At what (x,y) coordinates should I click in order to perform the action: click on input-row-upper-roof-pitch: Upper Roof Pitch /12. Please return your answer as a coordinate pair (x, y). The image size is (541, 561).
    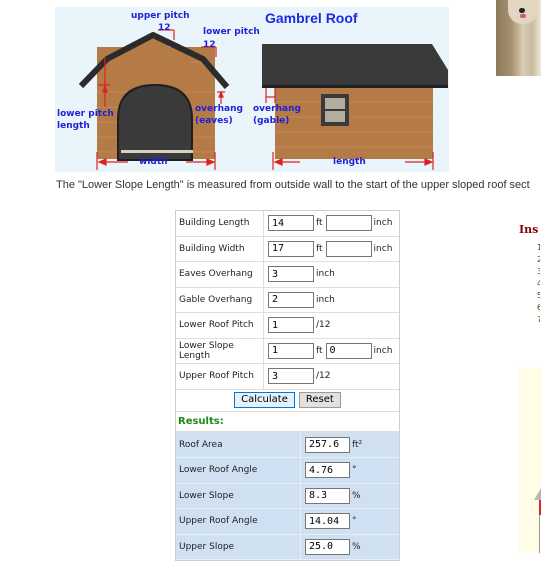
    Looking at the image, I should click on (287, 377).